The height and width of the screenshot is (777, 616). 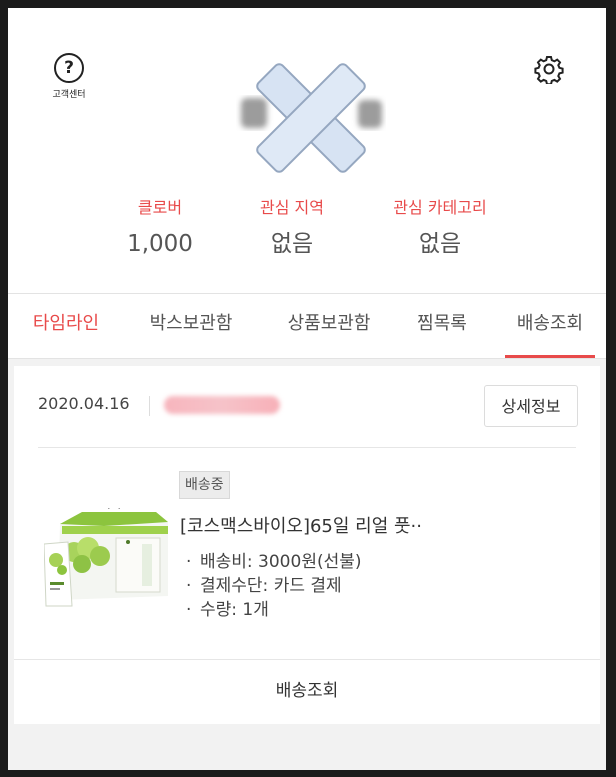 What do you see at coordinates (69, 95) in the screenshot?
I see `help-center-label: 고객센터` at bounding box center [69, 95].